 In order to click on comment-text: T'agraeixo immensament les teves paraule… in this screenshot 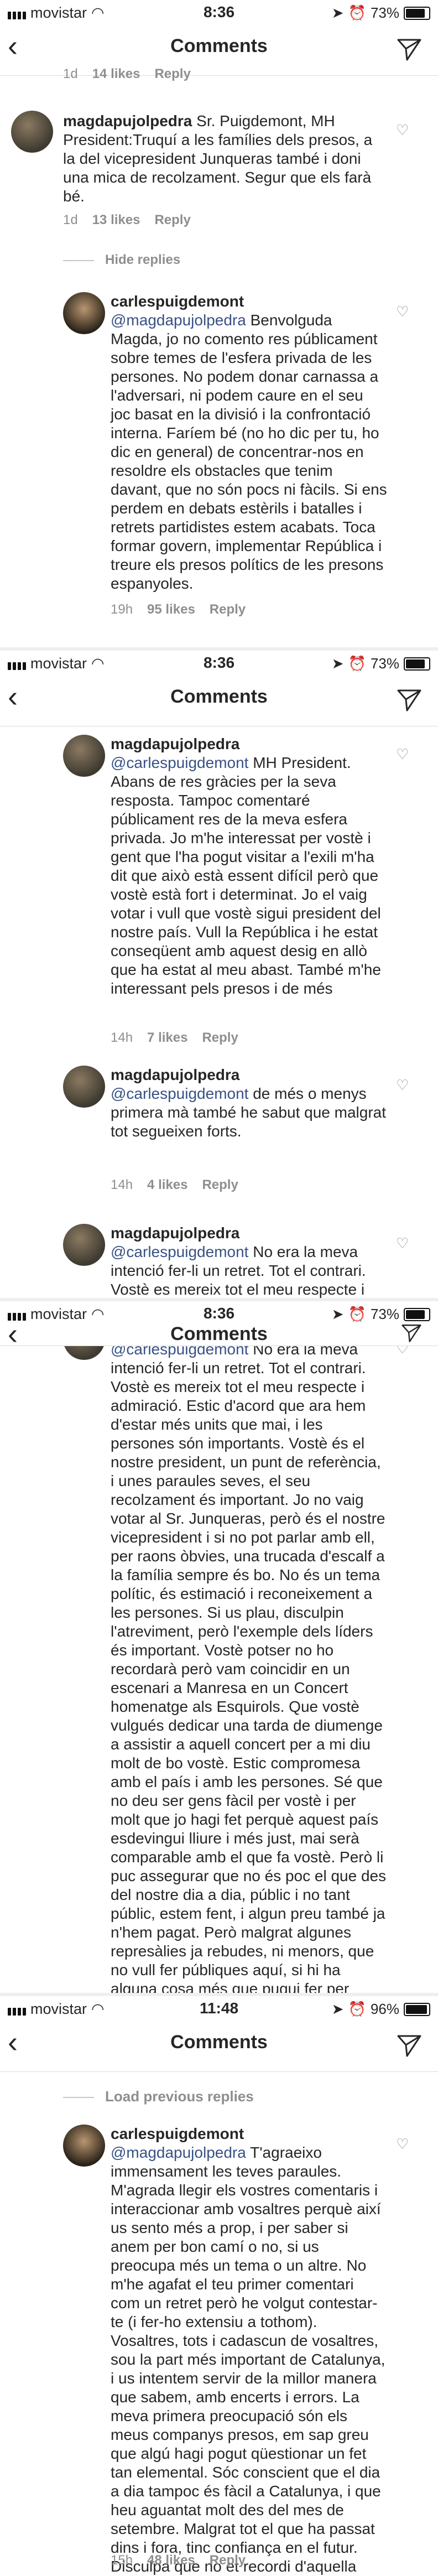, I will do `click(248, 2359)`.